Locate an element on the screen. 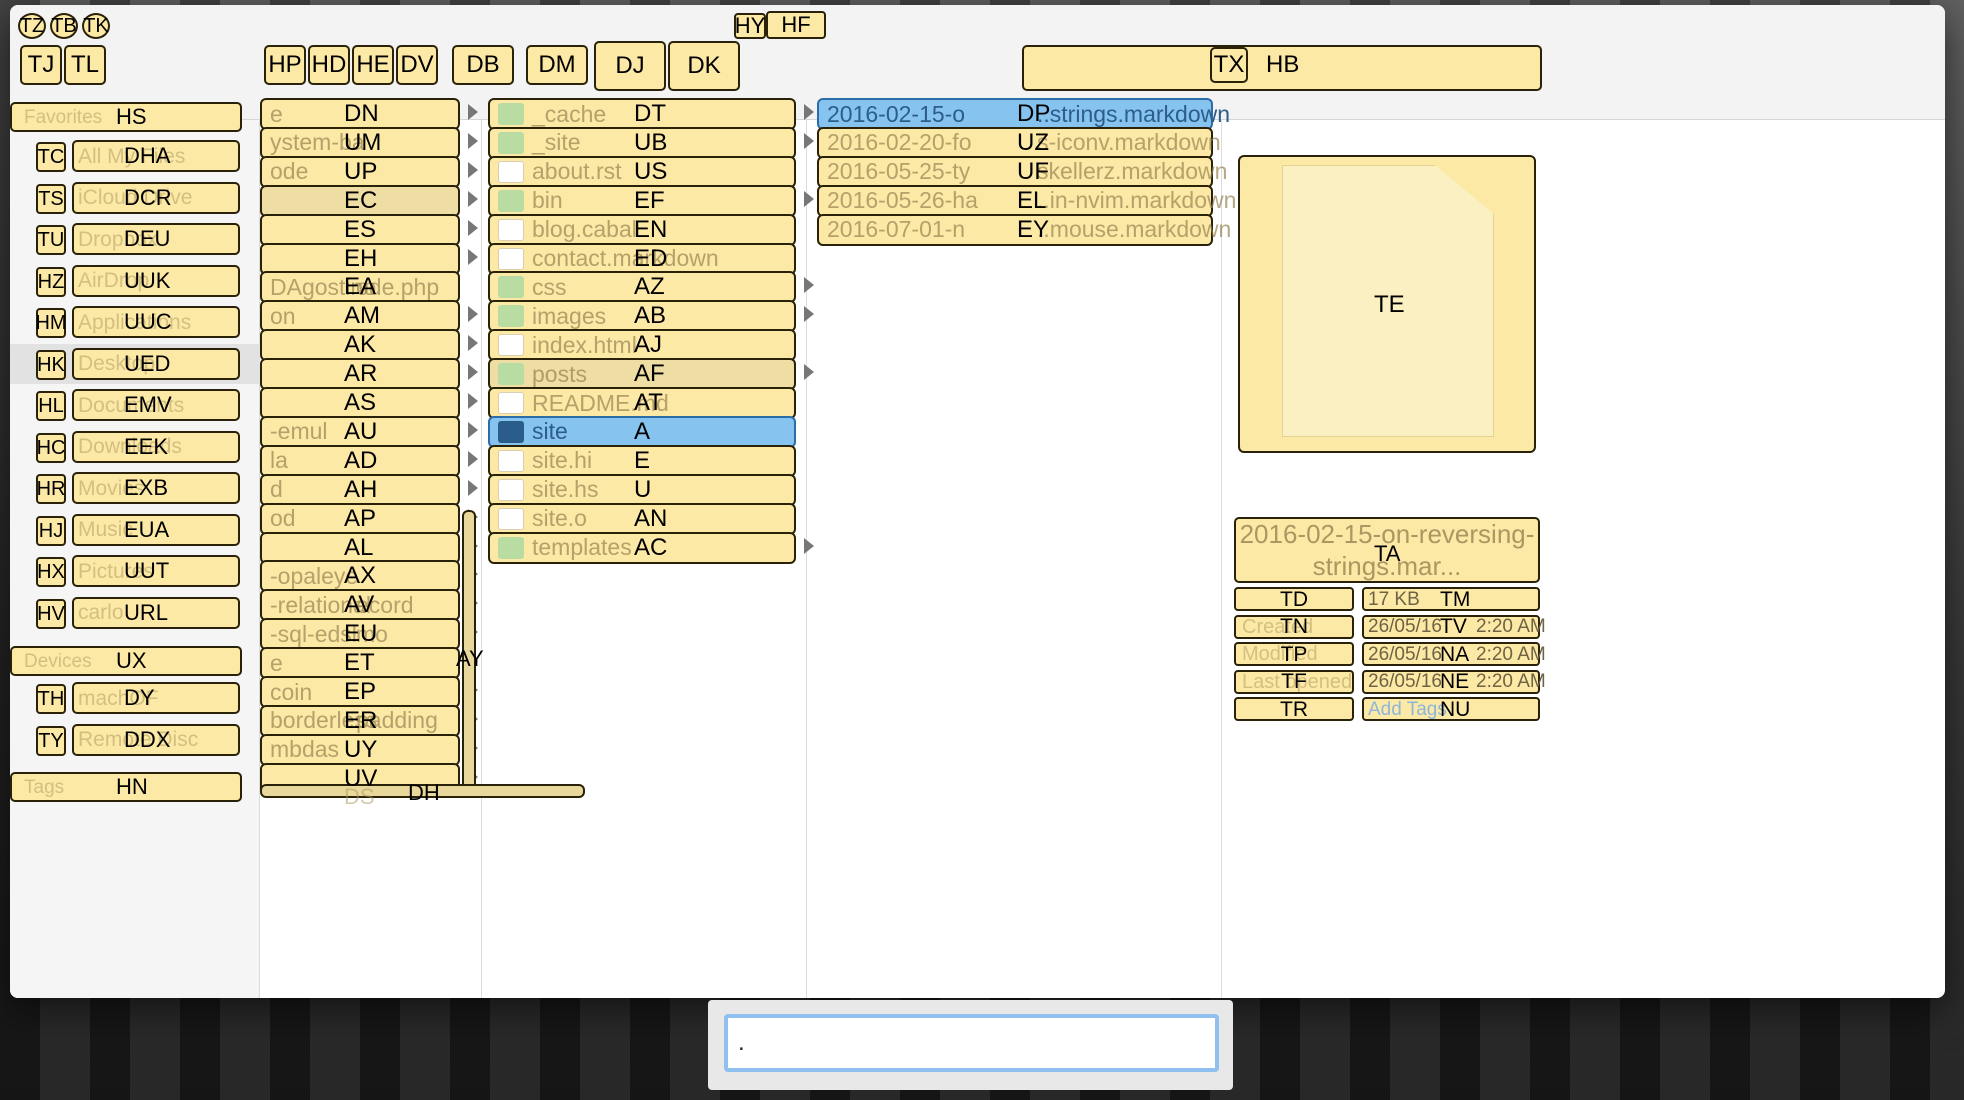 Image resolution: width=1964 pixels, height=1100 pixels. column2-row-label: site is located at coordinates (550, 431).